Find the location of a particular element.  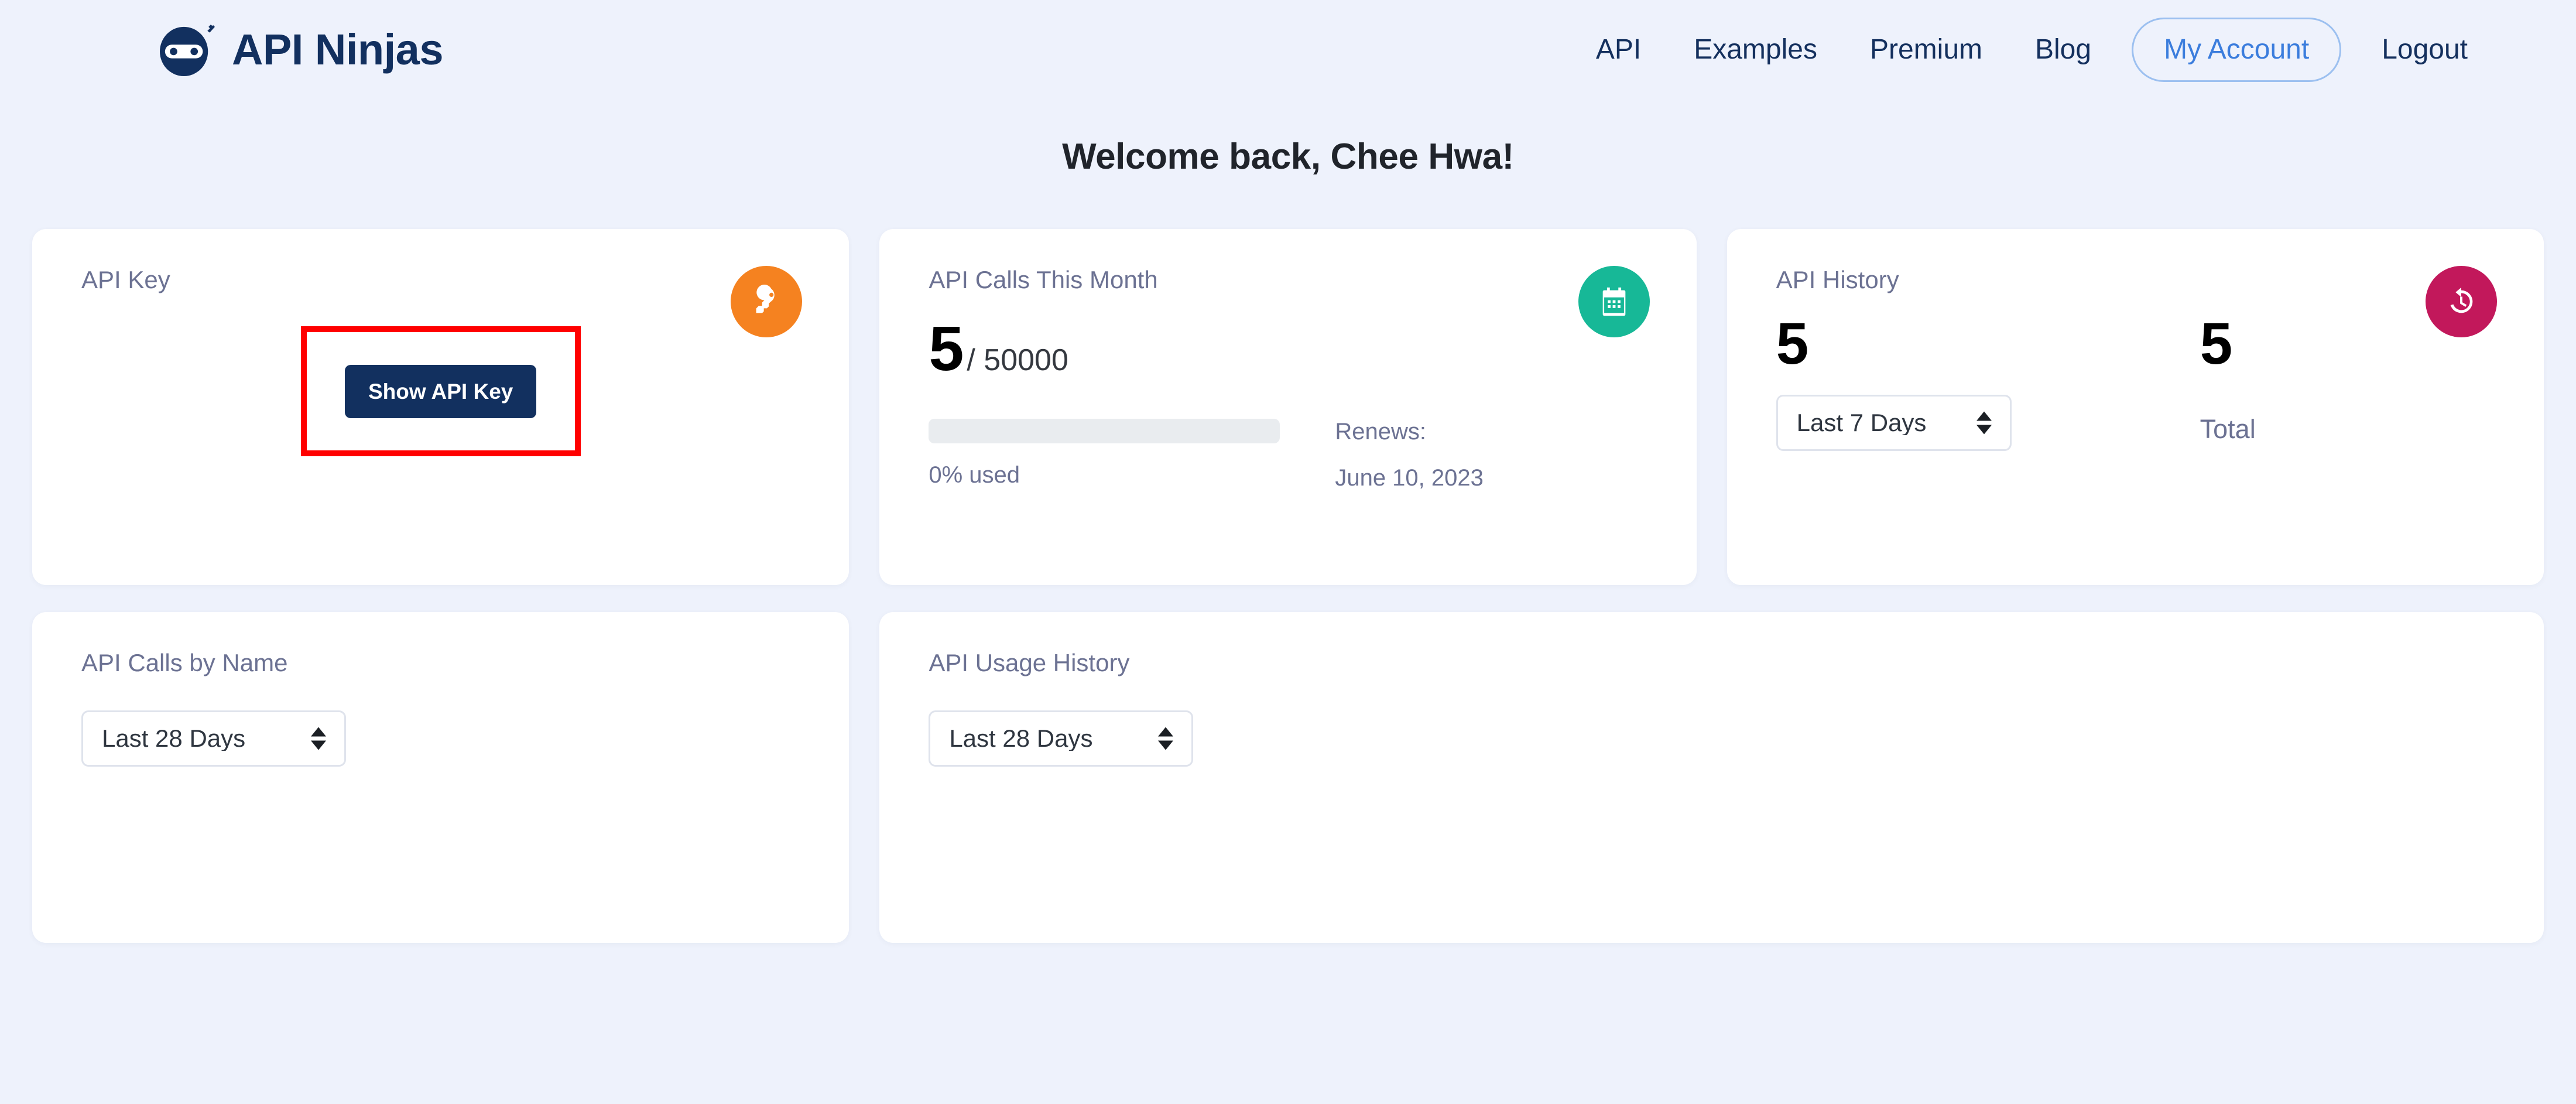

my-account-button: My Account is located at coordinates (2237, 50).